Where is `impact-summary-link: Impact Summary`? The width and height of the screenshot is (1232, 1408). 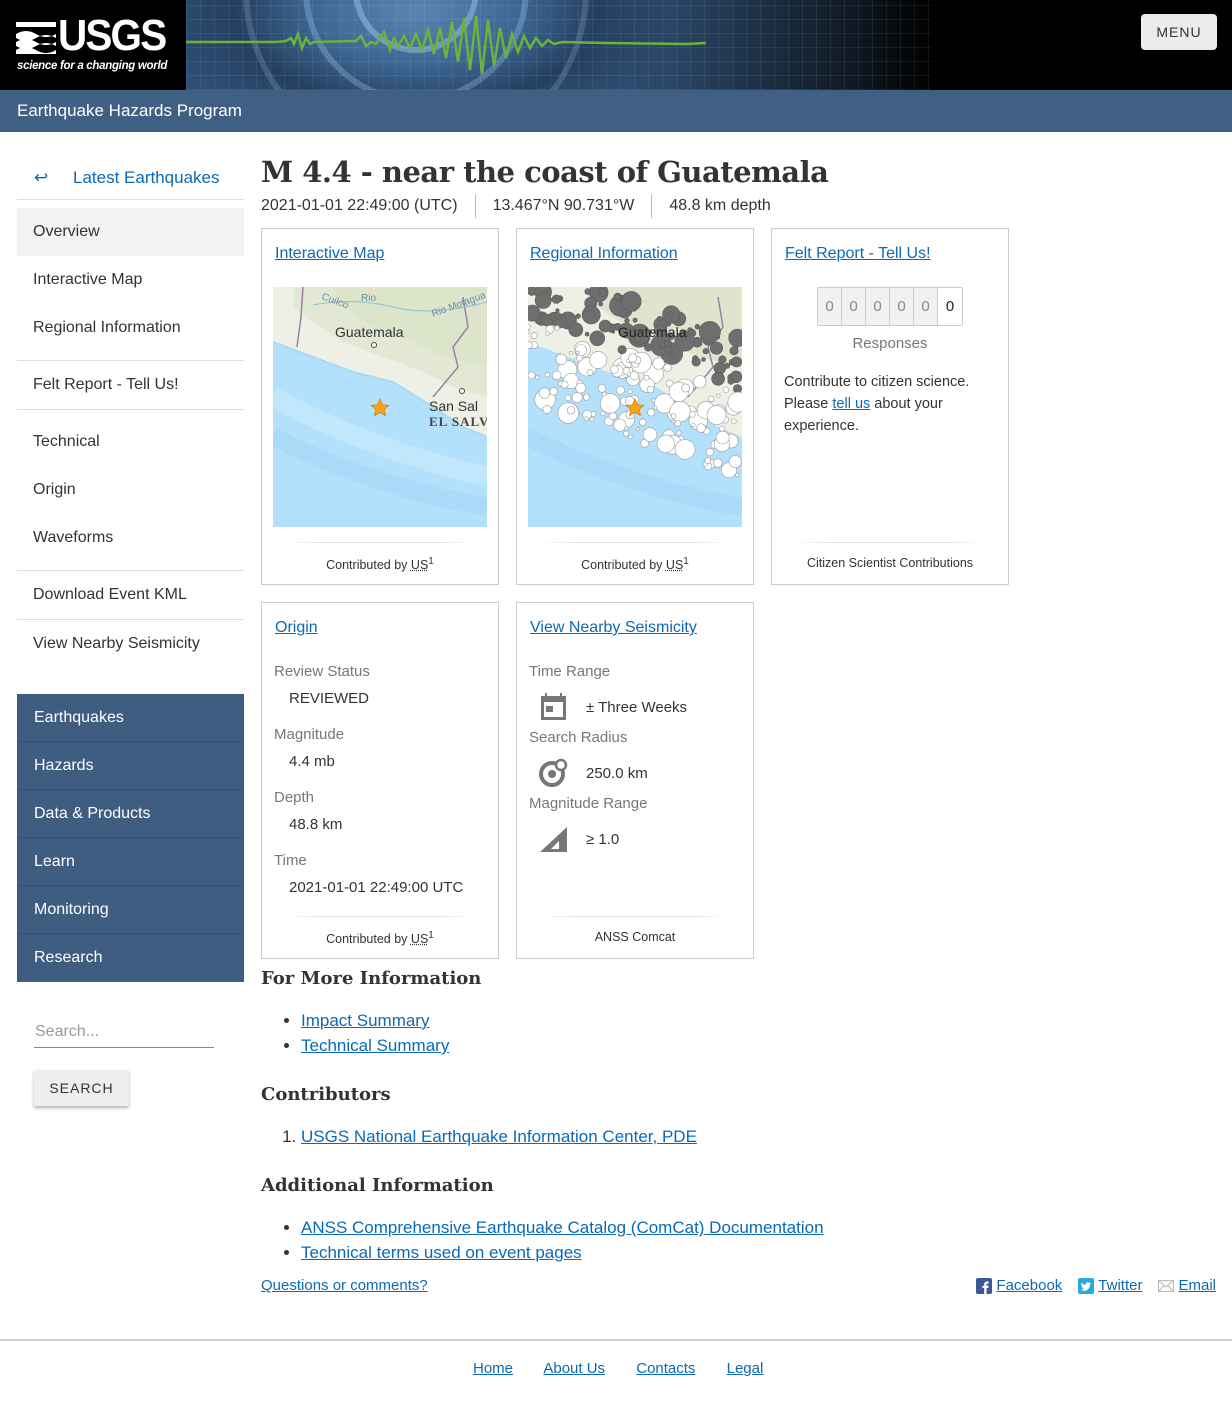
impact-summary-link: Impact Summary is located at coordinates (365, 1020).